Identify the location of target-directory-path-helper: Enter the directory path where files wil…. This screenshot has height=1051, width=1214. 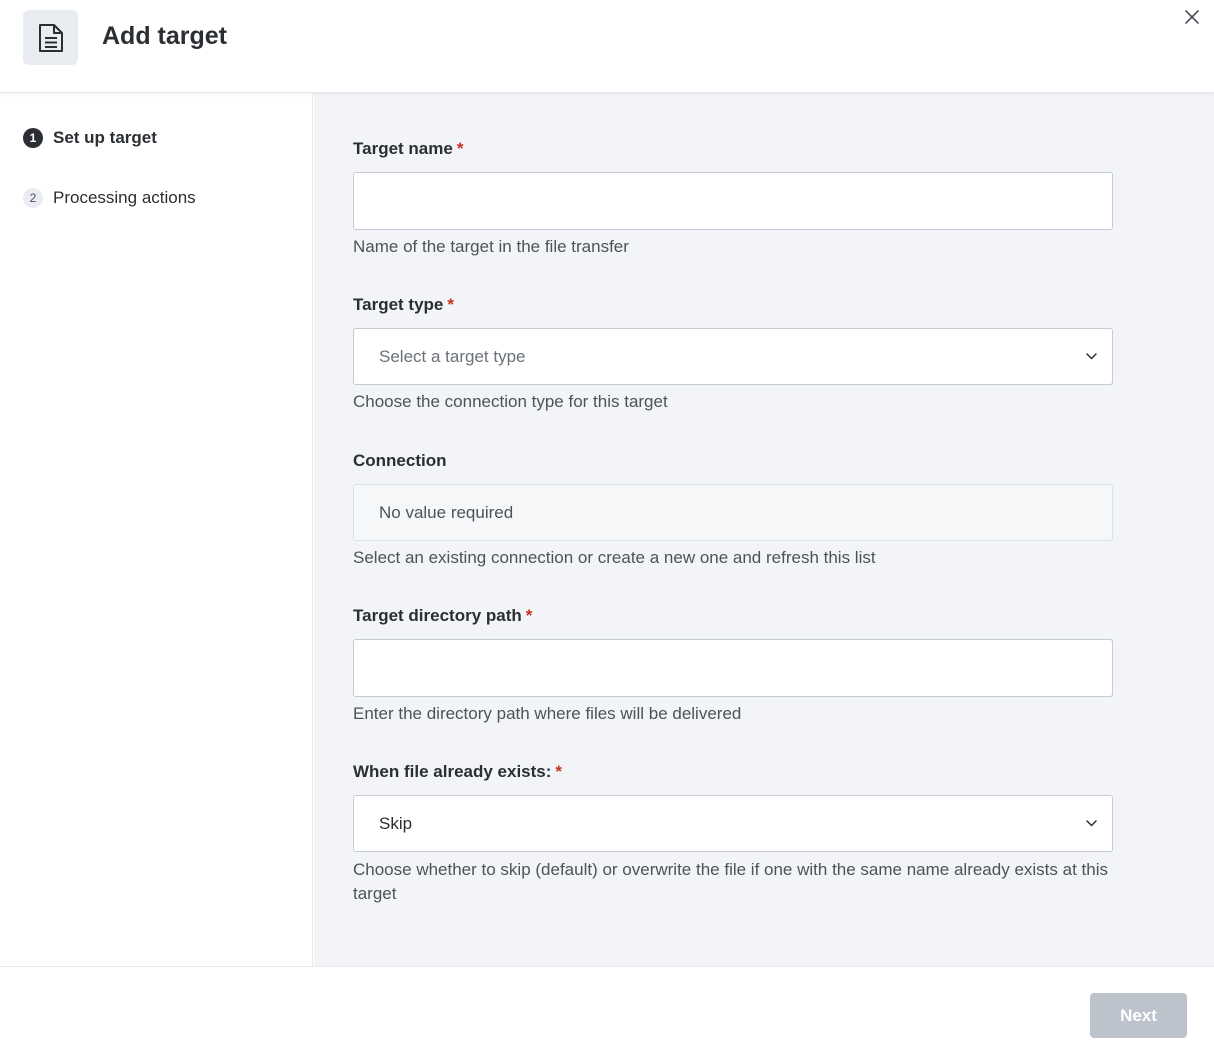
(547, 713).